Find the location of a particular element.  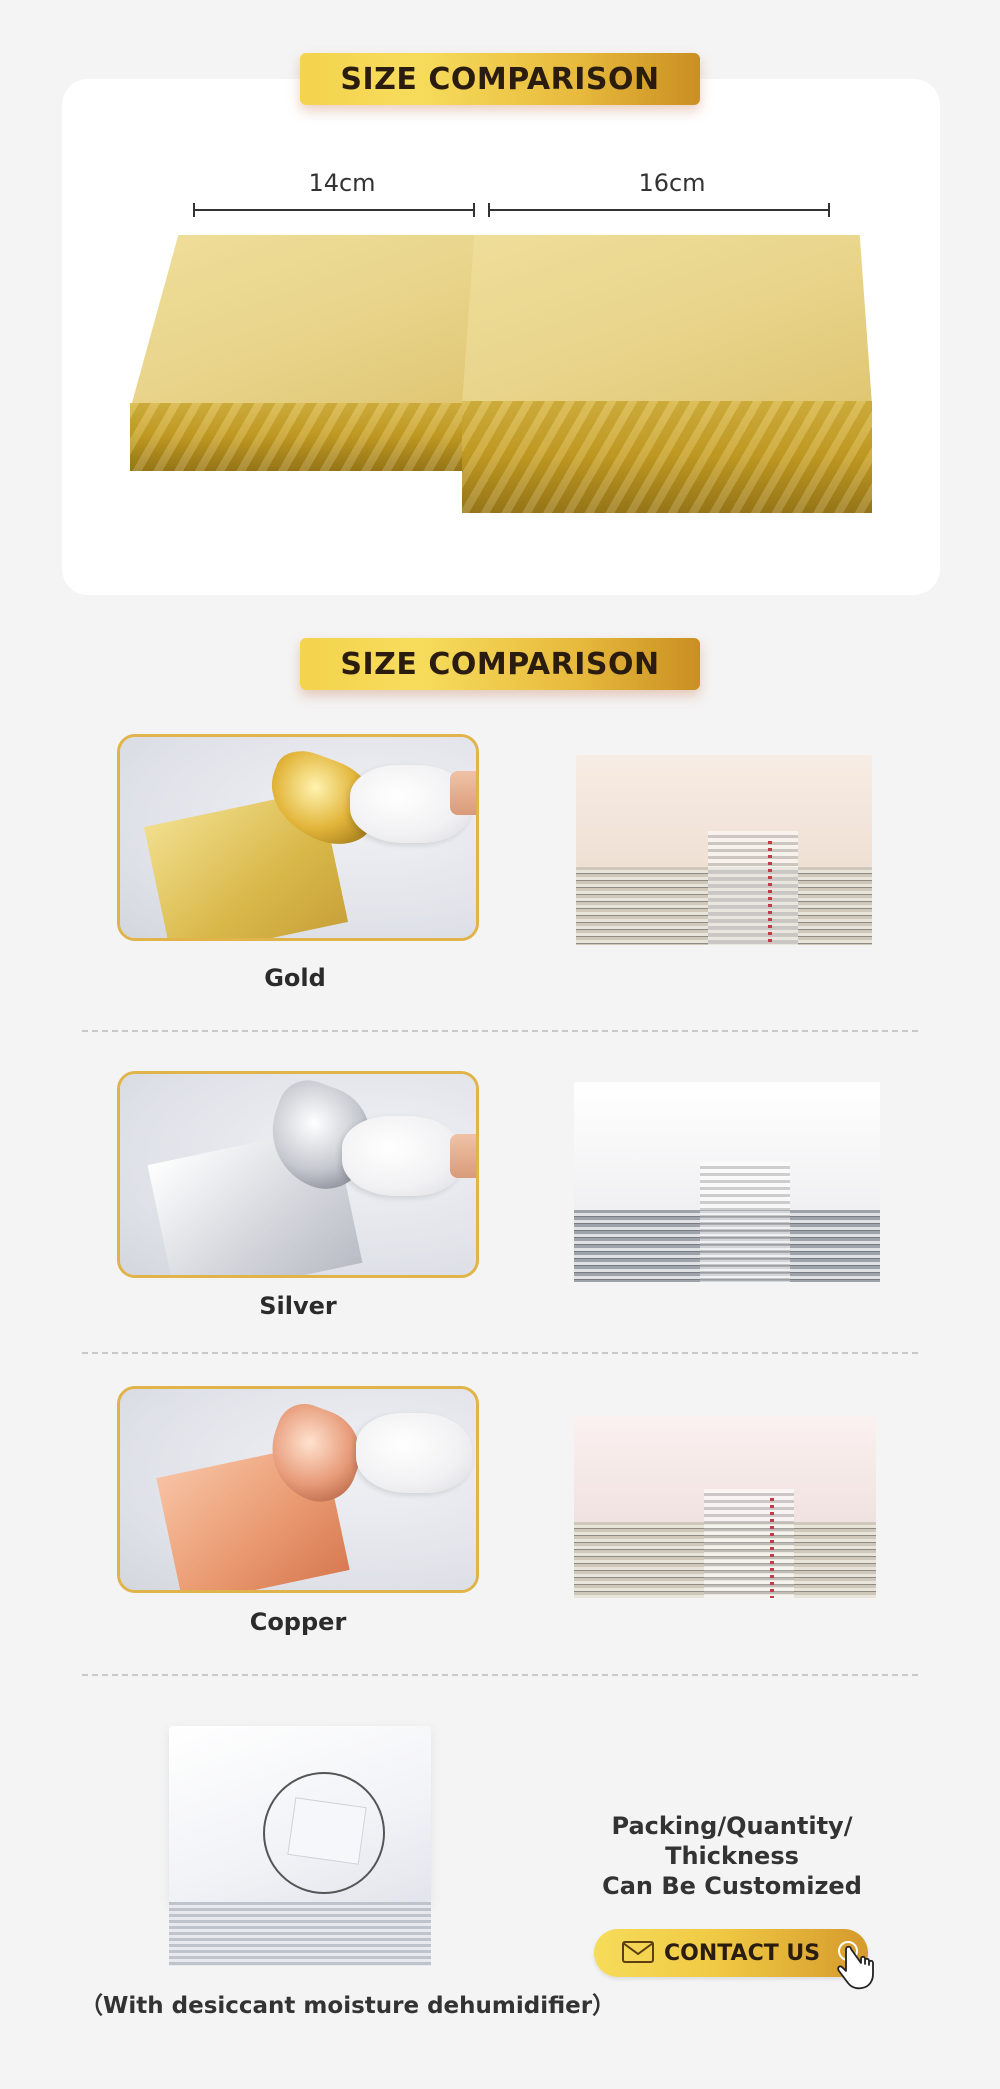

customization-line-2: Thickness is located at coordinates (732, 1856).